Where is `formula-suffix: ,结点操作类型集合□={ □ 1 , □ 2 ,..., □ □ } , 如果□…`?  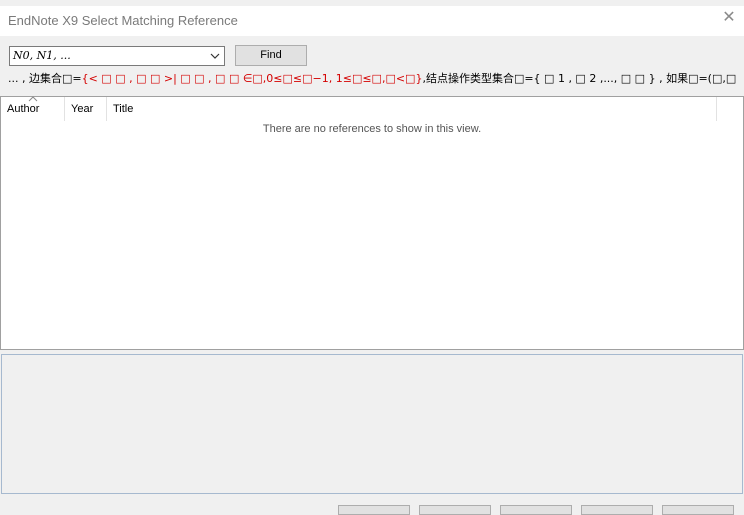 formula-suffix: ,结点操作类型集合□={ □ 1 , □ 2 ,..., □ □ } , 如果□… is located at coordinates (579, 78).